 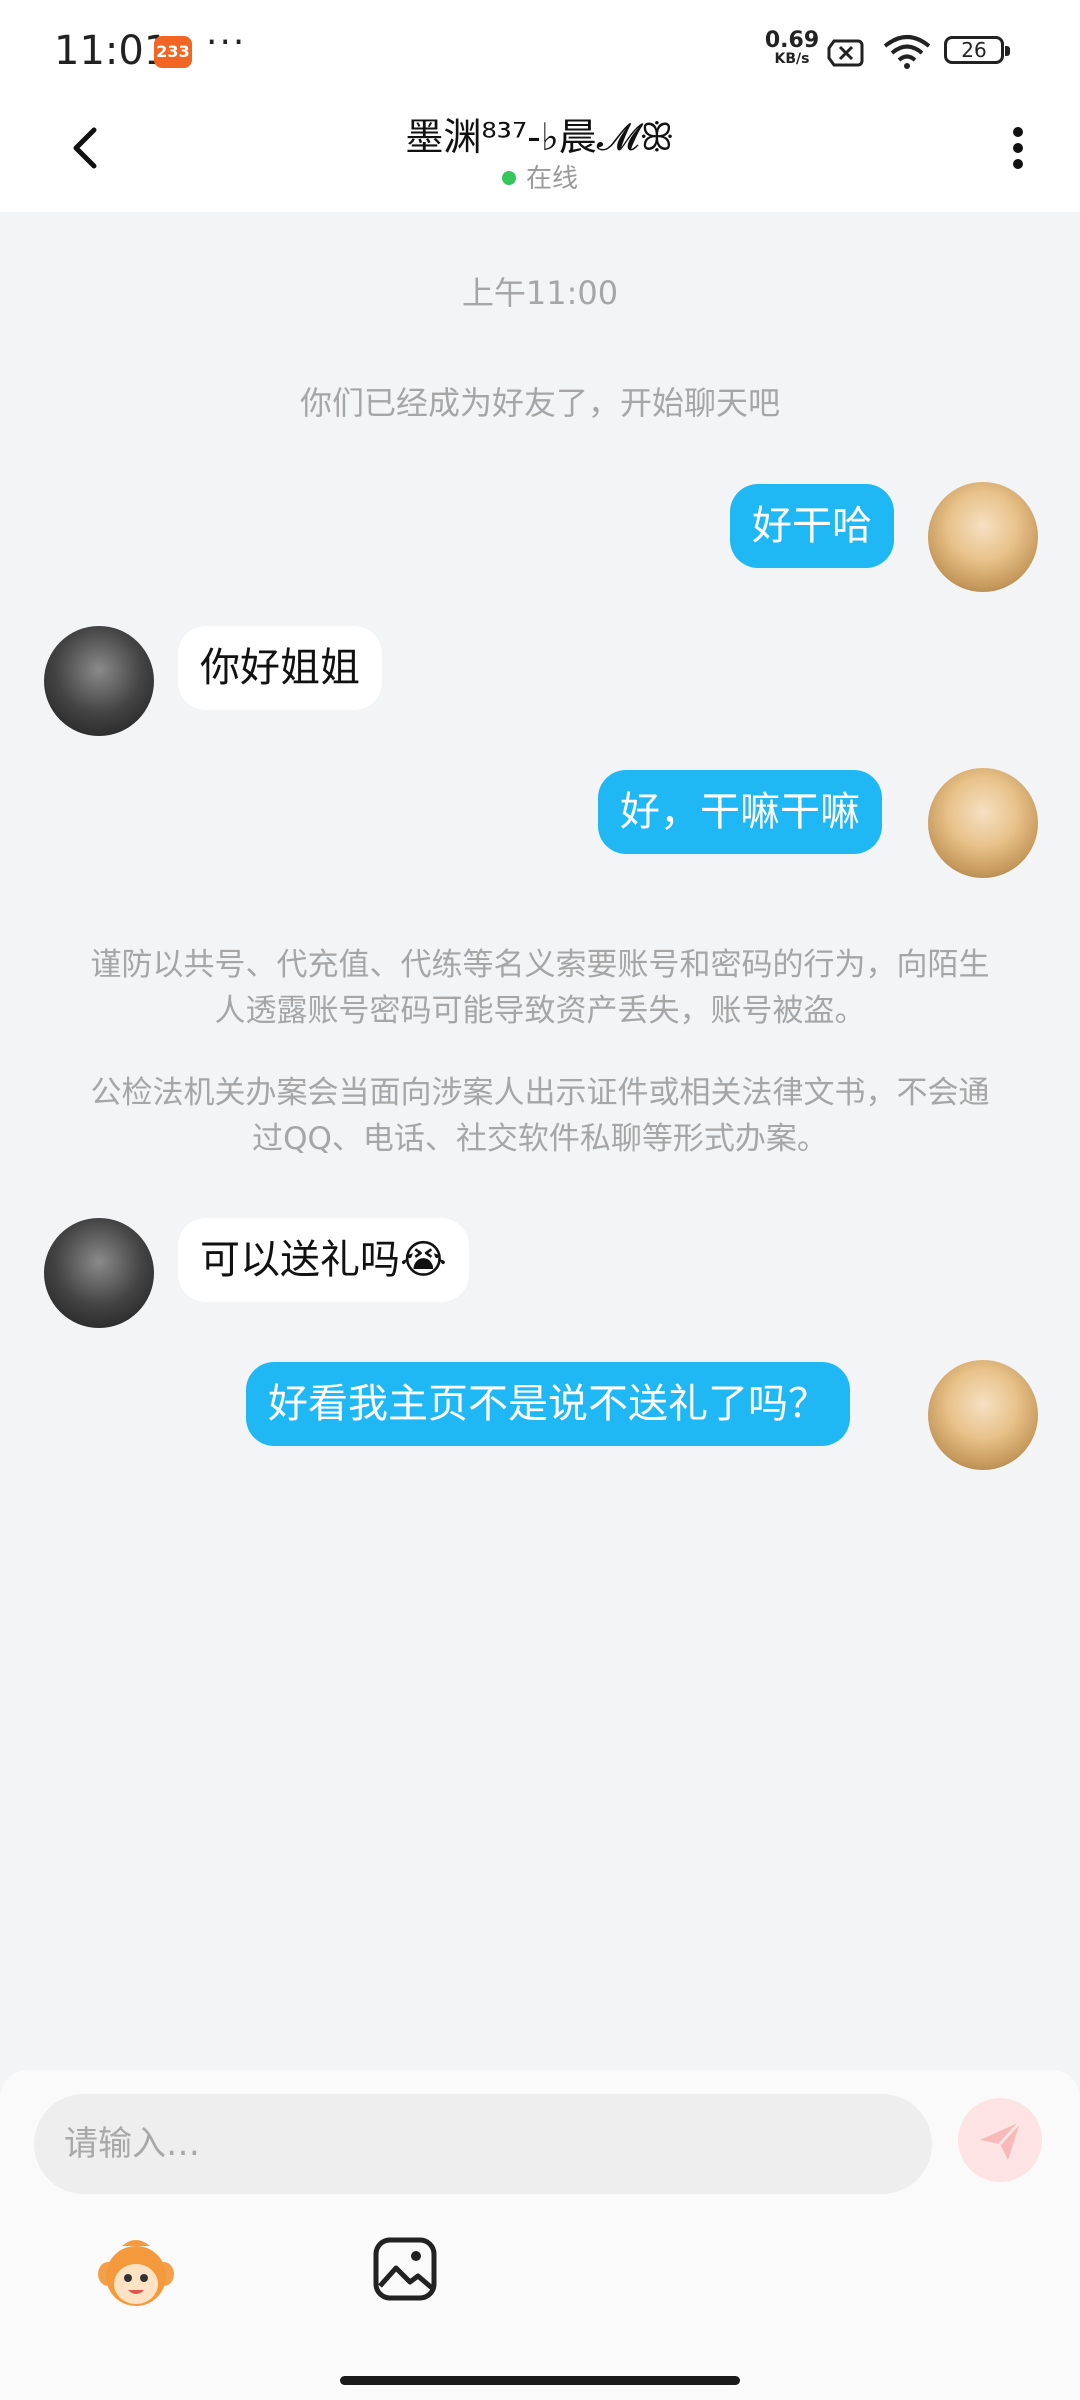 I want to click on message-timestamp: 上午11:00, so click(x=540, y=293).